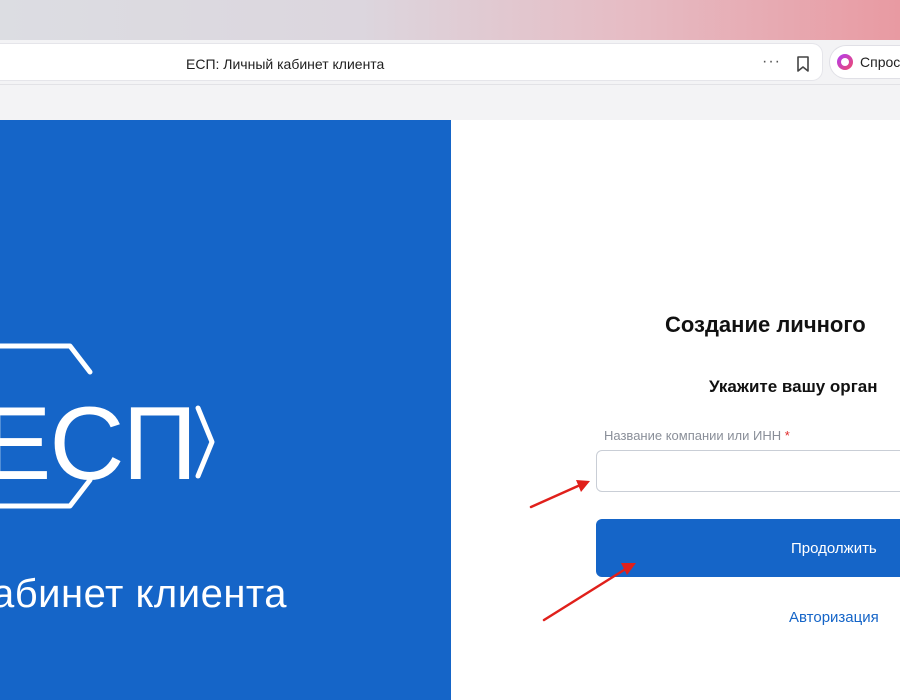  What do you see at coordinates (803, 64) in the screenshot?
I see `bookmark-icon` at bounding box center [803, 64].